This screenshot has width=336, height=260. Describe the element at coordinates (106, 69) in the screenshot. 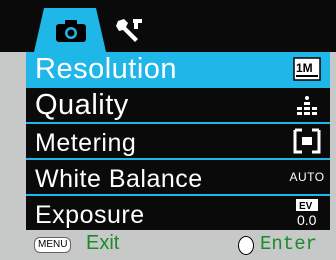

I see `menu-item-label: Resolution` at that location.